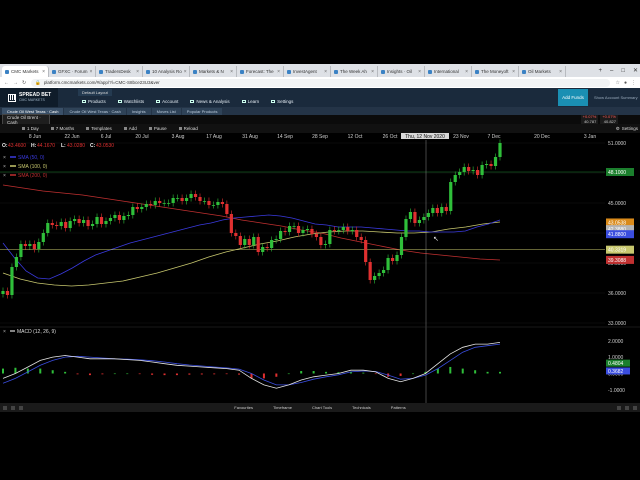 This screenshot has height=480, width=640. Describe the element at coordinates (542, 71) in the screenshot. I see `browser-tab: Oil Markets ×` at that location.